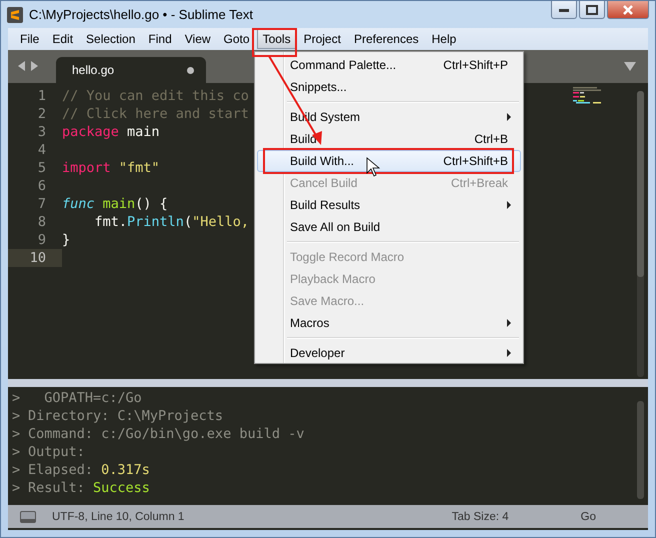 Image resolution: width=656 pixels, height=538 pixels. What do you see at coordinates (111, 132) in the screenshot?
I see `code-line: package main` at bounding box center [111, 132].